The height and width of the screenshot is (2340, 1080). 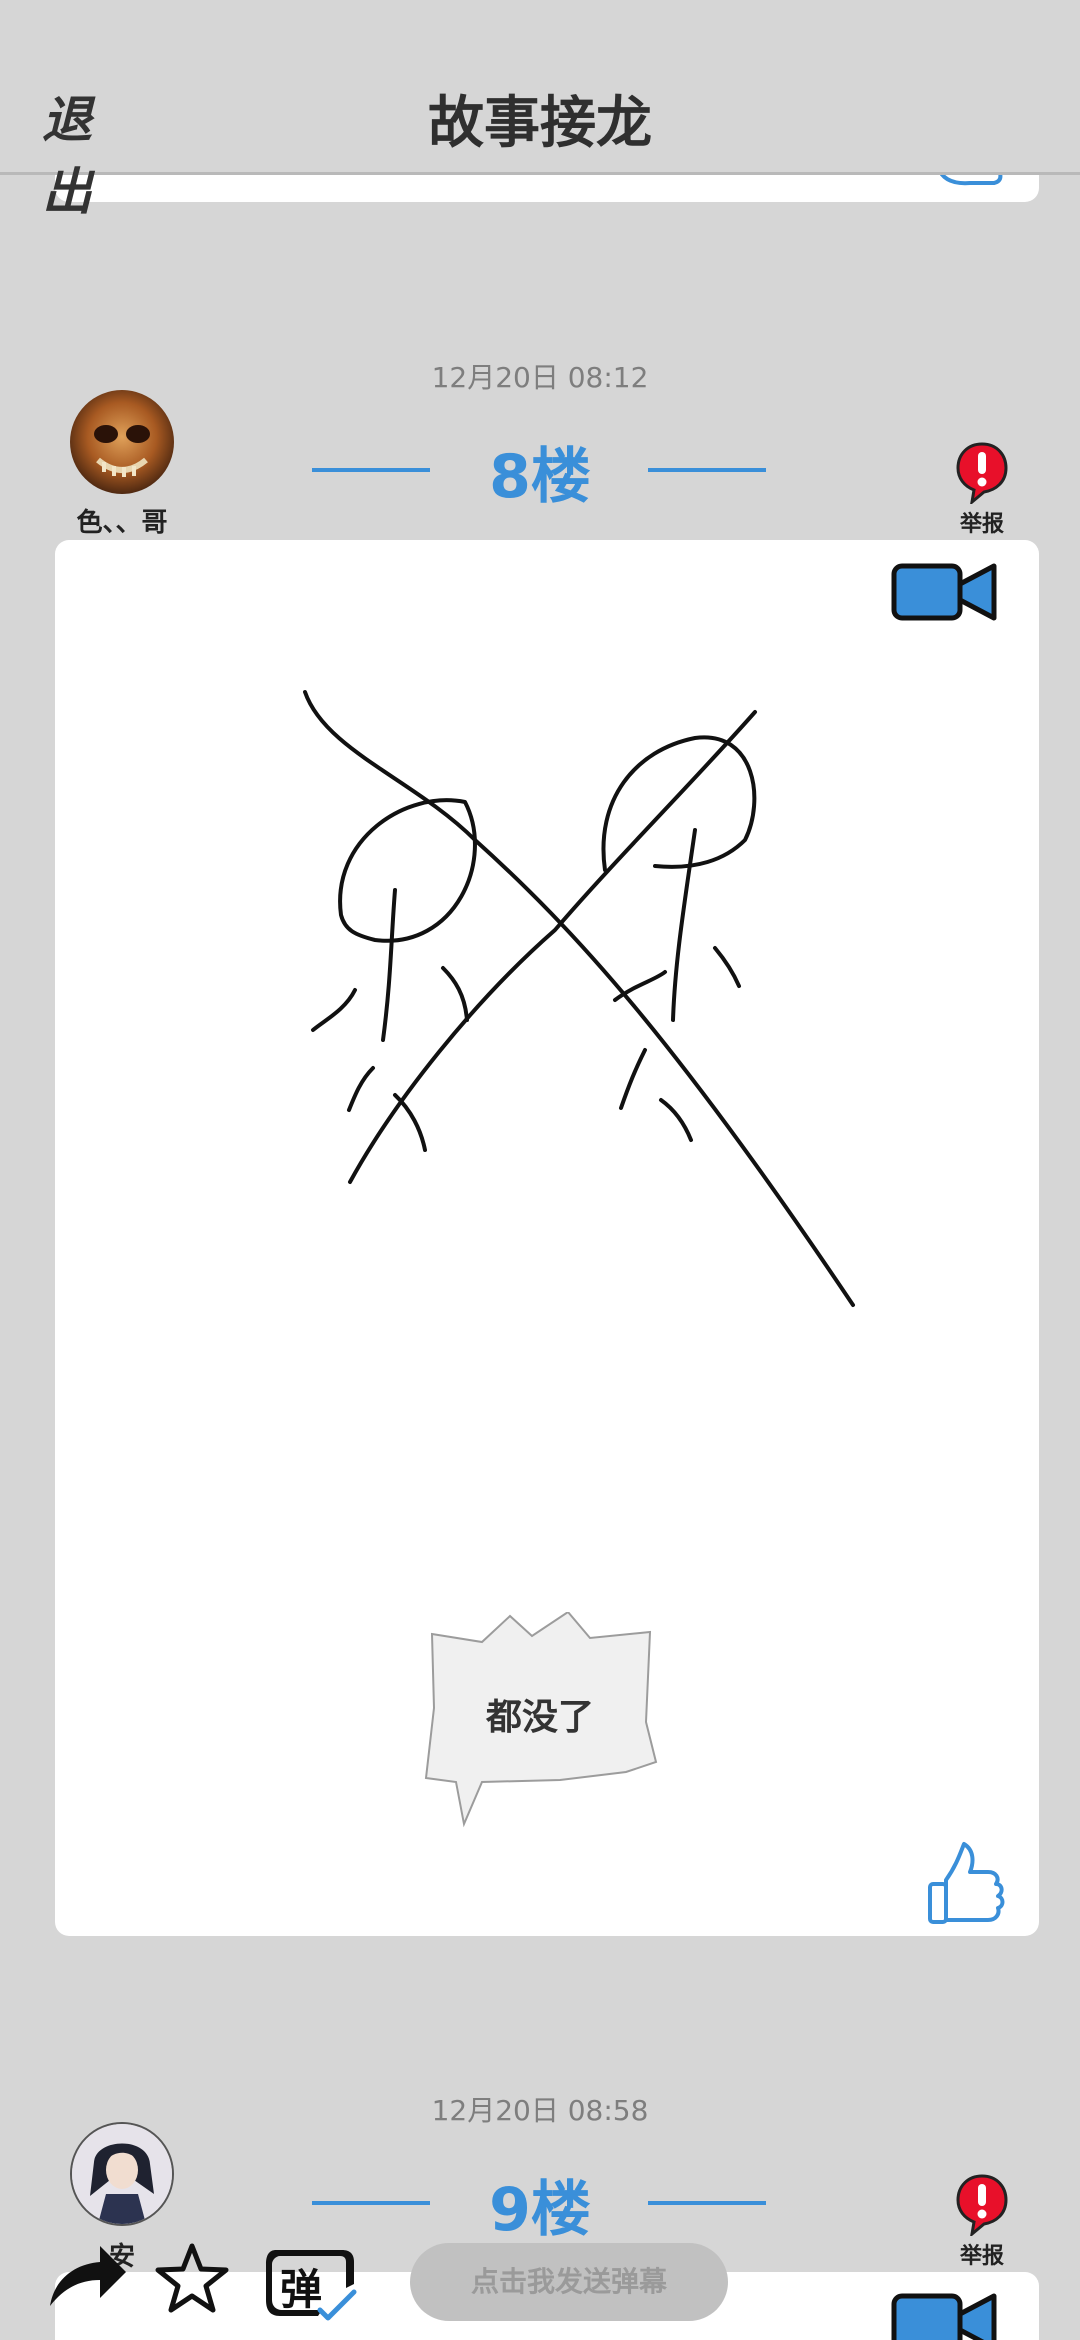 I want to click on post-time: 12月20日 08:12, so click(x=540, y=377).